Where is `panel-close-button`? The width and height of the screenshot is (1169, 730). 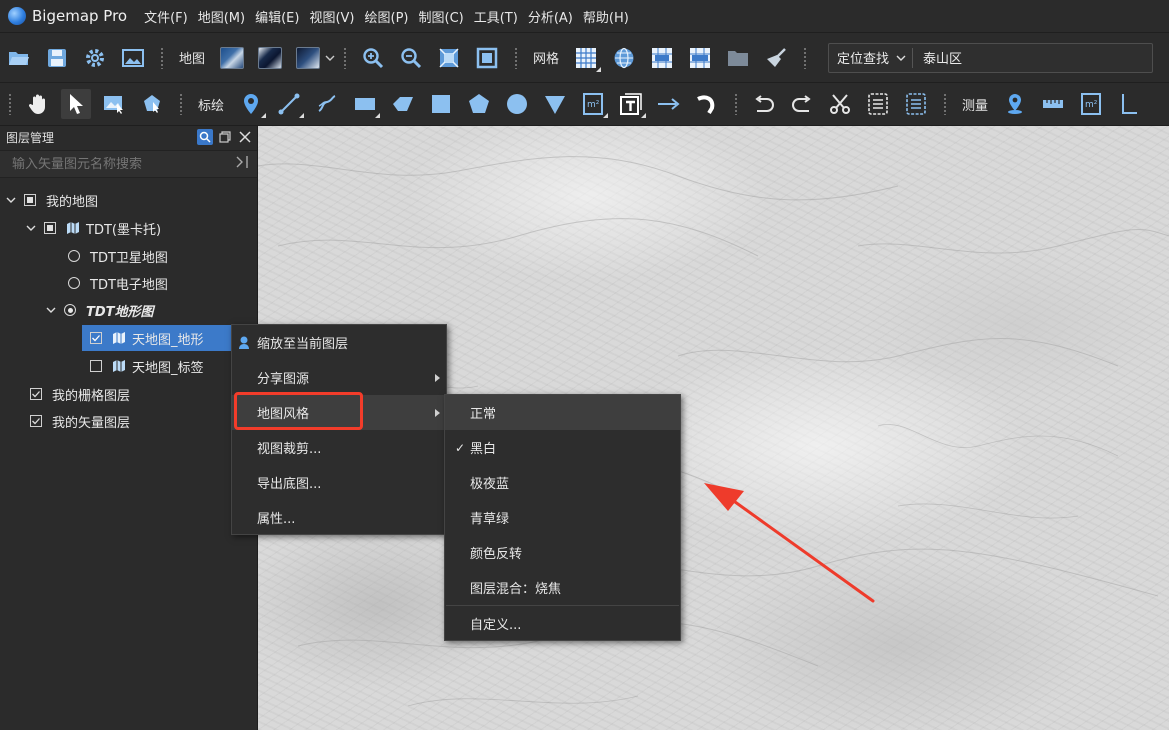
panel-close-button is located at coordinates (245, 137).